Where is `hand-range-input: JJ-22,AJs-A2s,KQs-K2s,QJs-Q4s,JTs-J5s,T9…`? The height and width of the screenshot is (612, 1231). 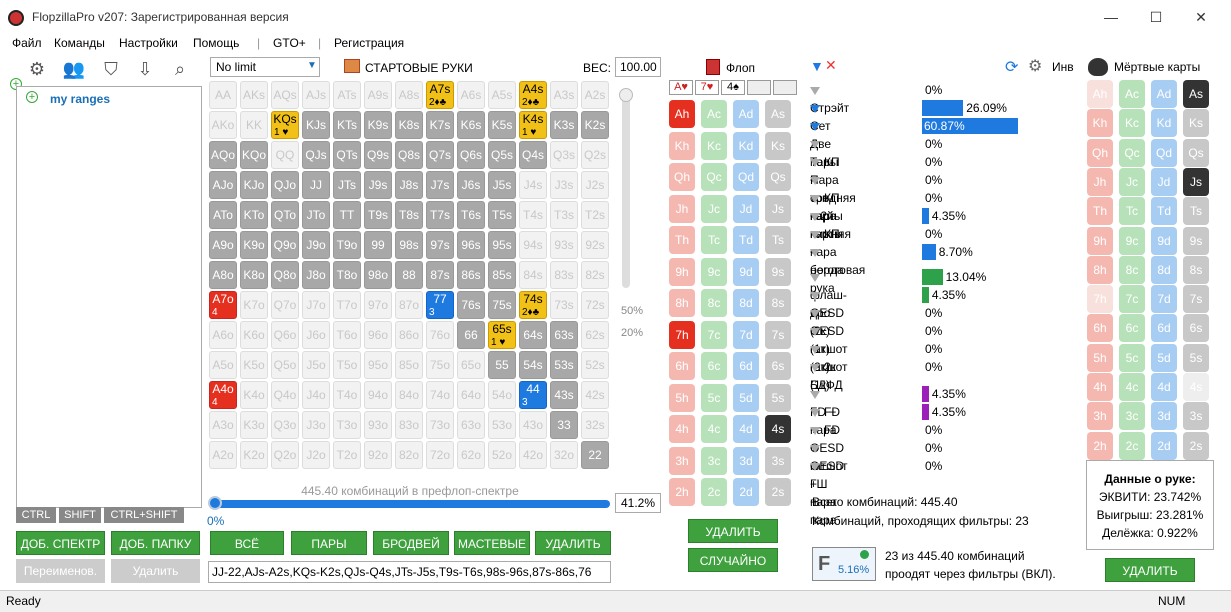
hand-range-input: JJ-22,AJs-A2s,KQs-K2s,QJs-Q4s,JTs-J5s,T9… is located at coordinates (409, 572).